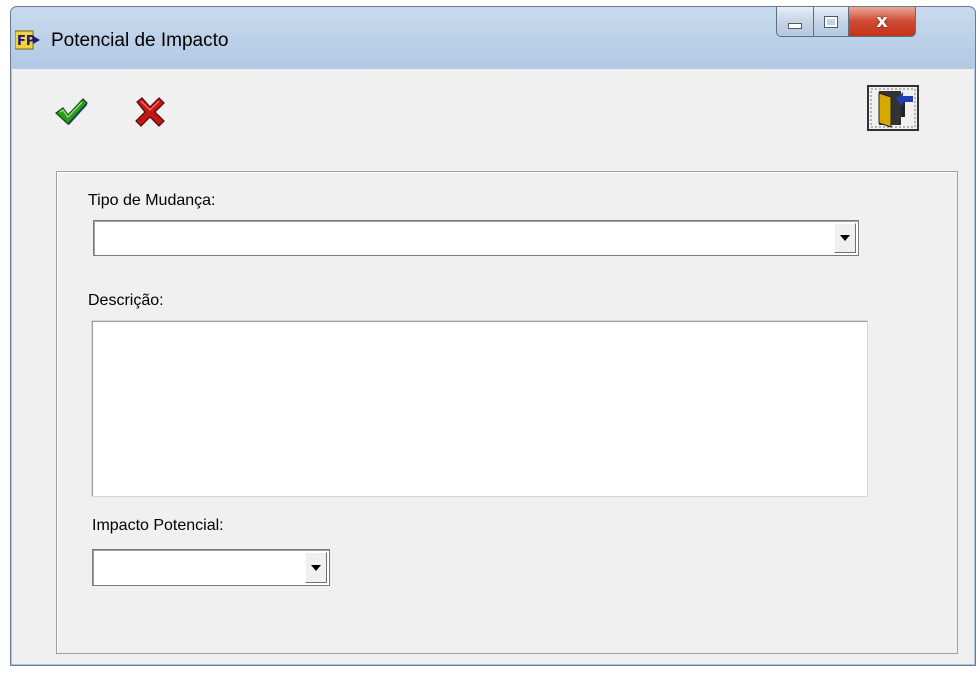 The image size is (979, 673). I want to click on tipo-mudanca-dropdown-button, so click(845, 238).